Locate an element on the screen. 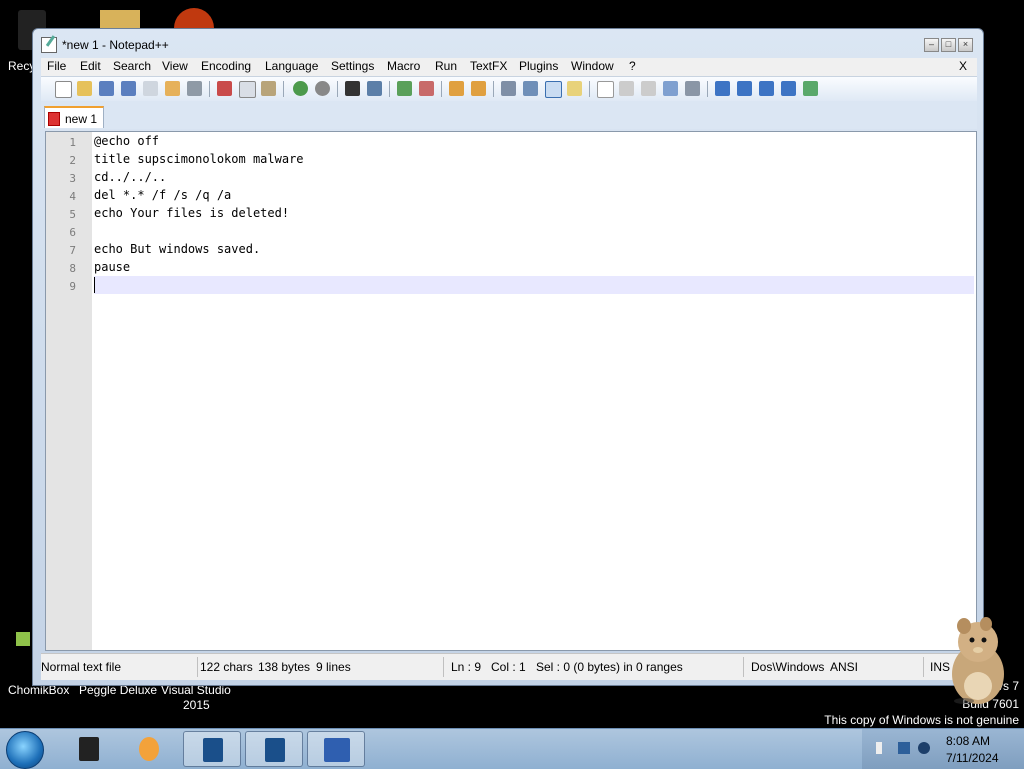 The height and width of the screenshot is (769, 1024). network-icon is located at coordinates (904, 748).